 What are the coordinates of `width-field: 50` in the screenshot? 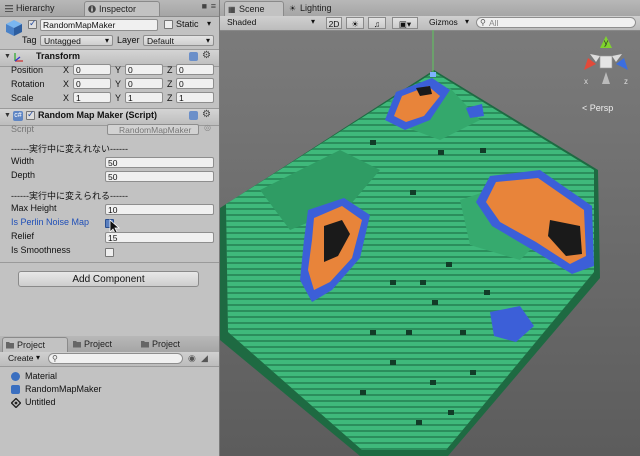 It's located at (159, 162).